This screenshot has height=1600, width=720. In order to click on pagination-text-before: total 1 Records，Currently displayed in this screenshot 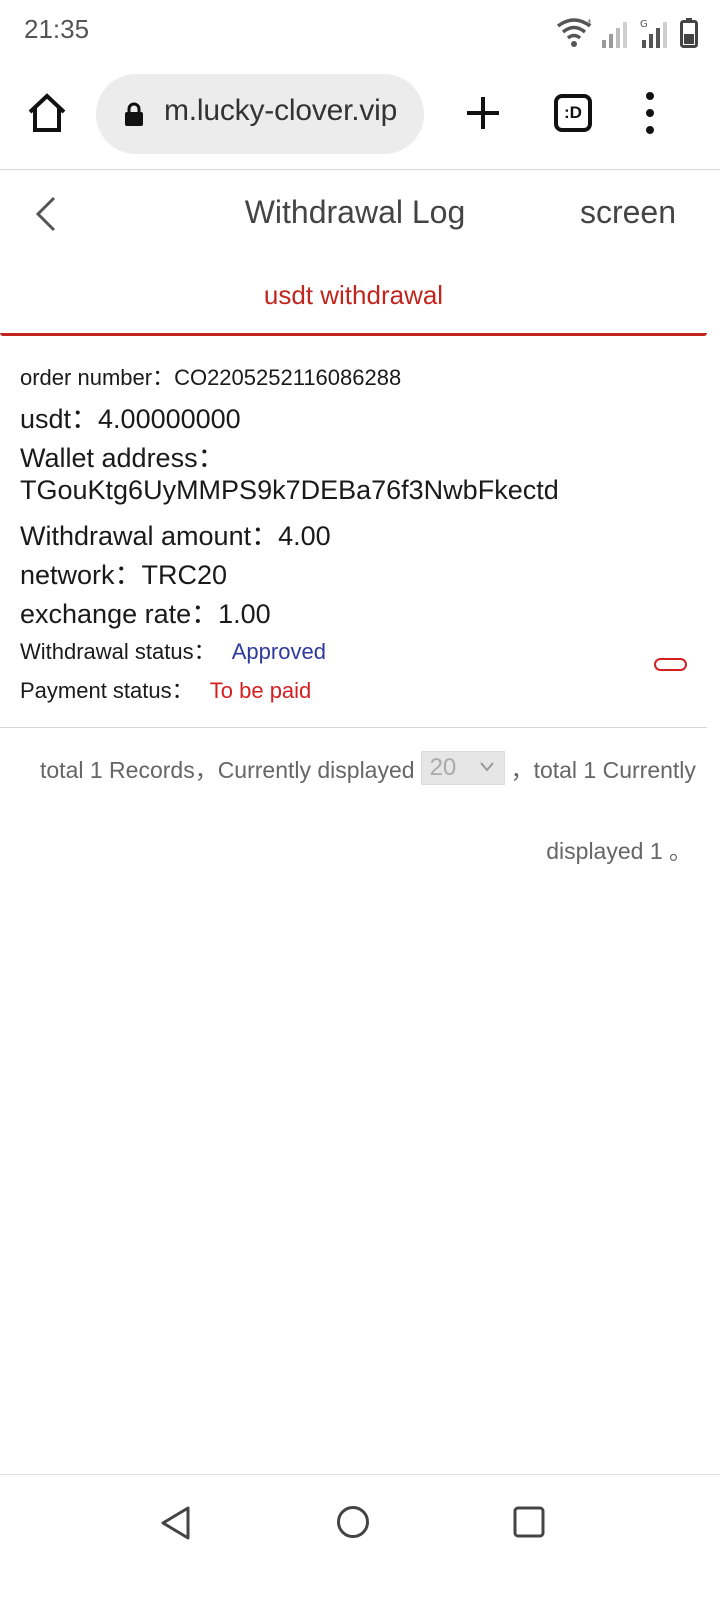, I will do `click(227, 770)`.